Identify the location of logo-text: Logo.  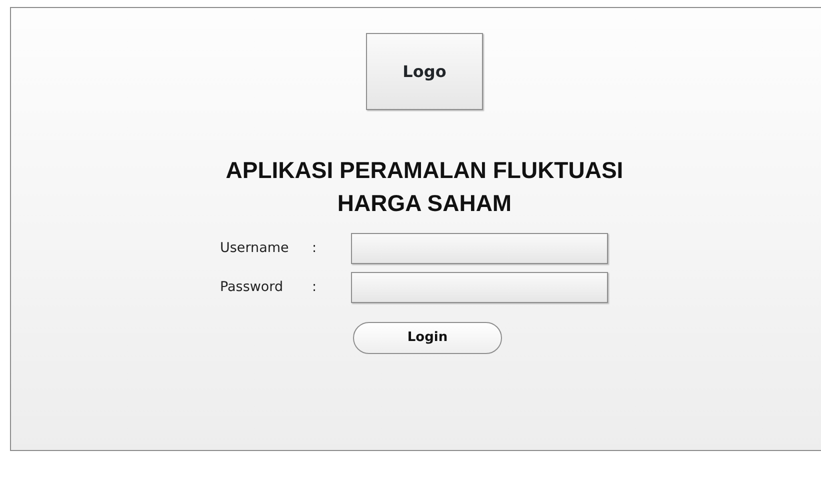
(424, 71).